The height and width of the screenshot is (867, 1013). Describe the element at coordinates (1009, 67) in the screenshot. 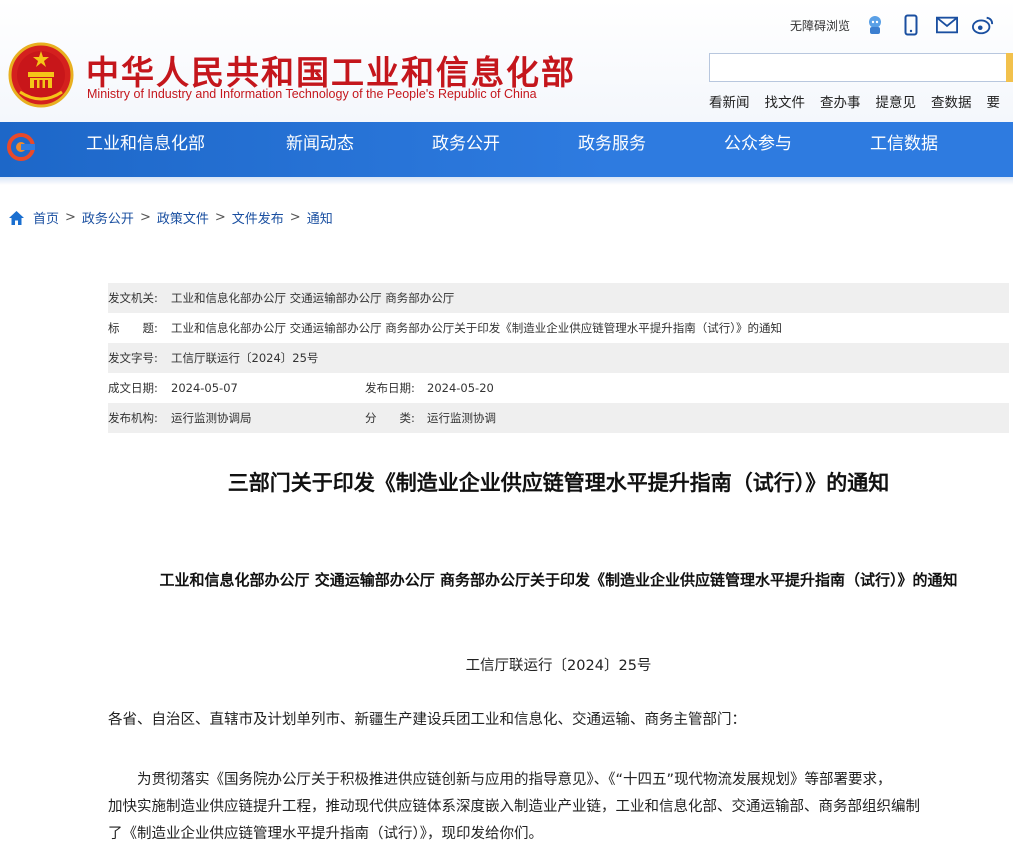

I see `search-button` at that location.